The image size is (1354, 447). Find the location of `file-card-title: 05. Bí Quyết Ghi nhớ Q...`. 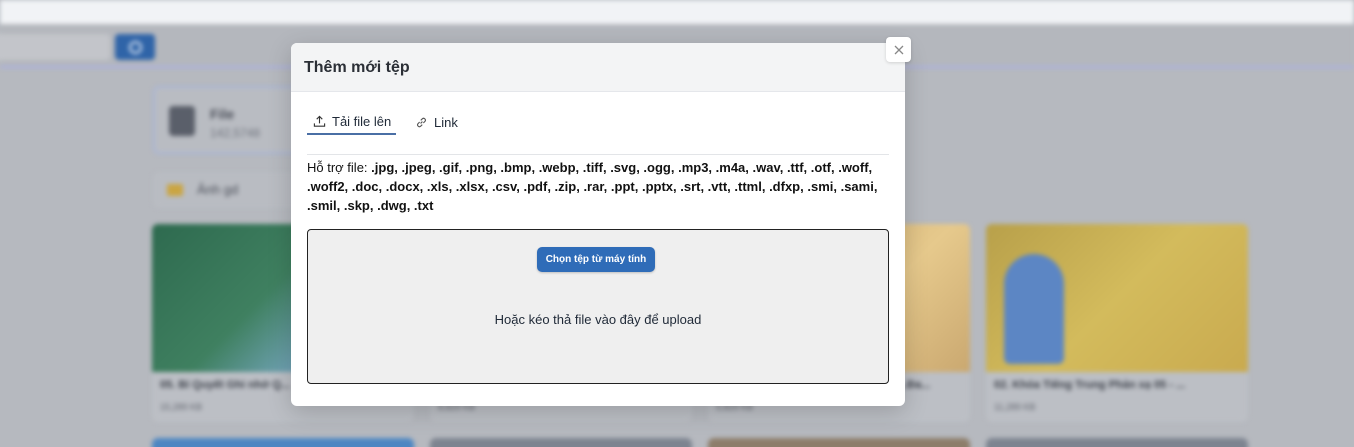

file-card-title: 05. Bí Quyết Ghi nhớ Q... is located at coordinates (225, 385).